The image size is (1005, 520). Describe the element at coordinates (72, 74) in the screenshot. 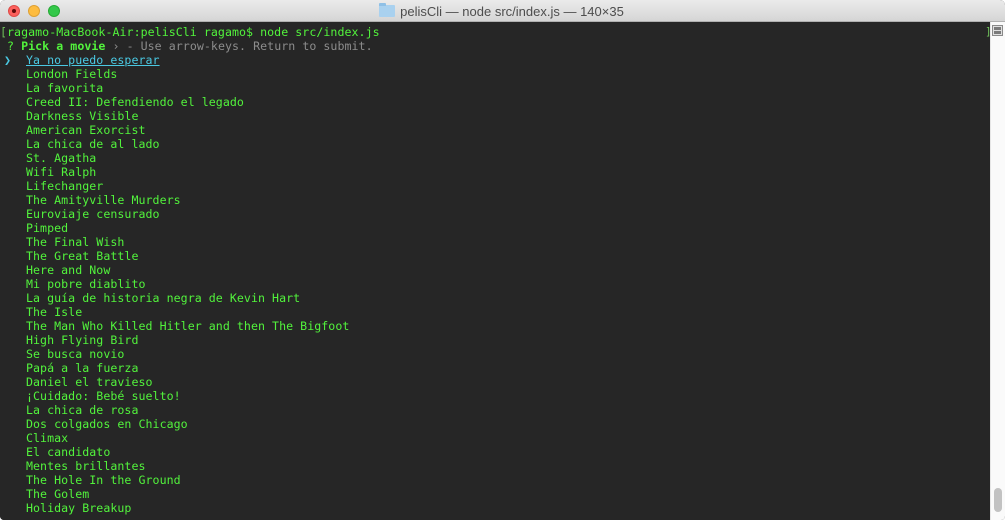

I see `movie-option-label: London Fields` at that location.